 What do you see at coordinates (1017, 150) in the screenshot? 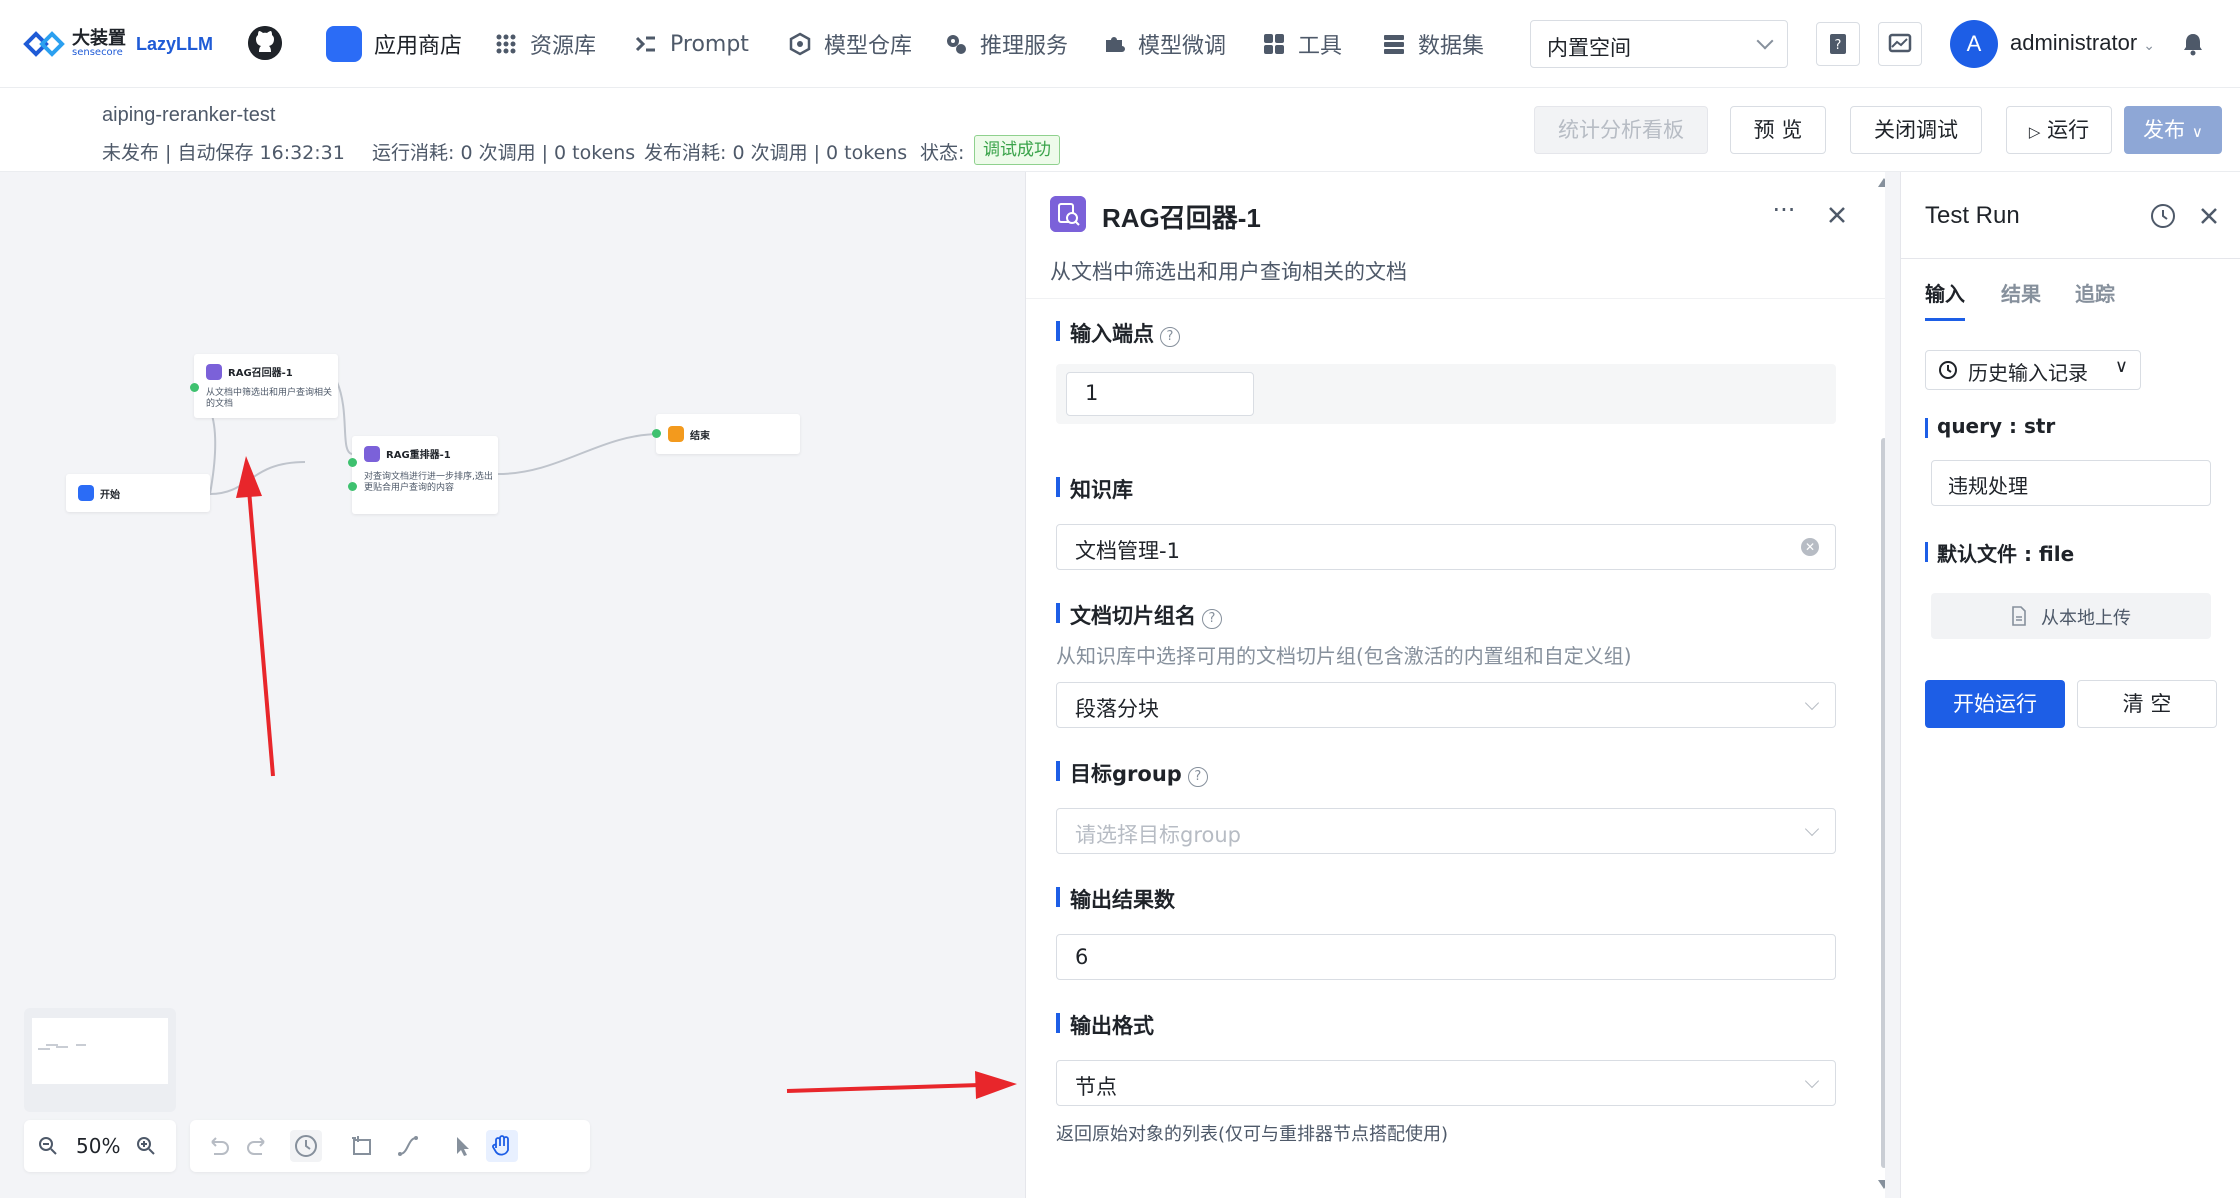
I see `status-badge: 调试成功` at bounding box center [1017, 150].